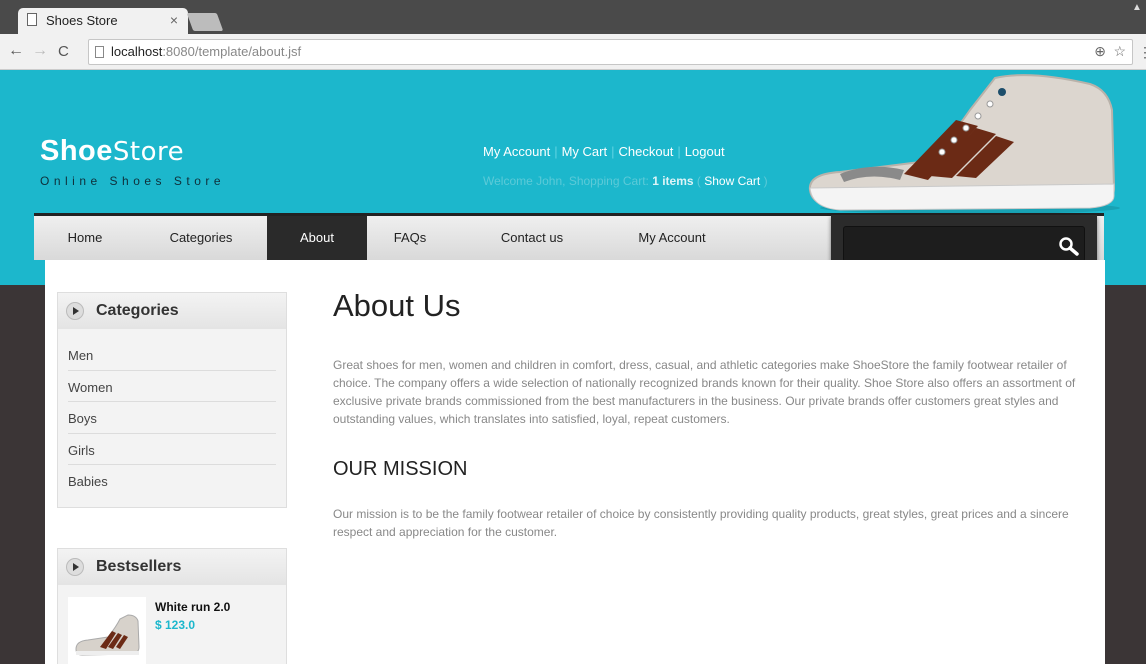 This screenshot has height=664, width=1146. What do you see at coordinates (673, 181) in the screenshot?
I see `cart-item-count: 1 items` at bounding box center [673, 181].